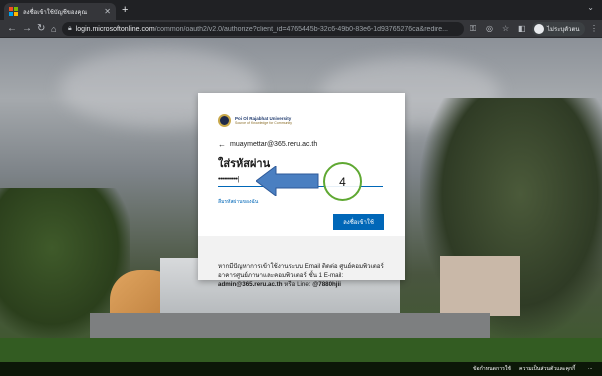  I want to click on help-or-line: หรือ Line:, so click(297, 284).